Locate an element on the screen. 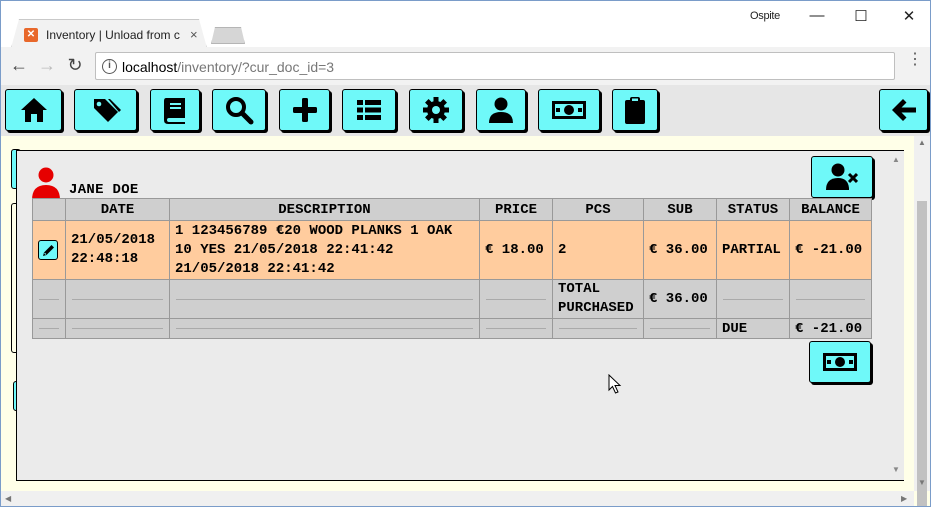  edit-cell is located at coordinates (49, 250).